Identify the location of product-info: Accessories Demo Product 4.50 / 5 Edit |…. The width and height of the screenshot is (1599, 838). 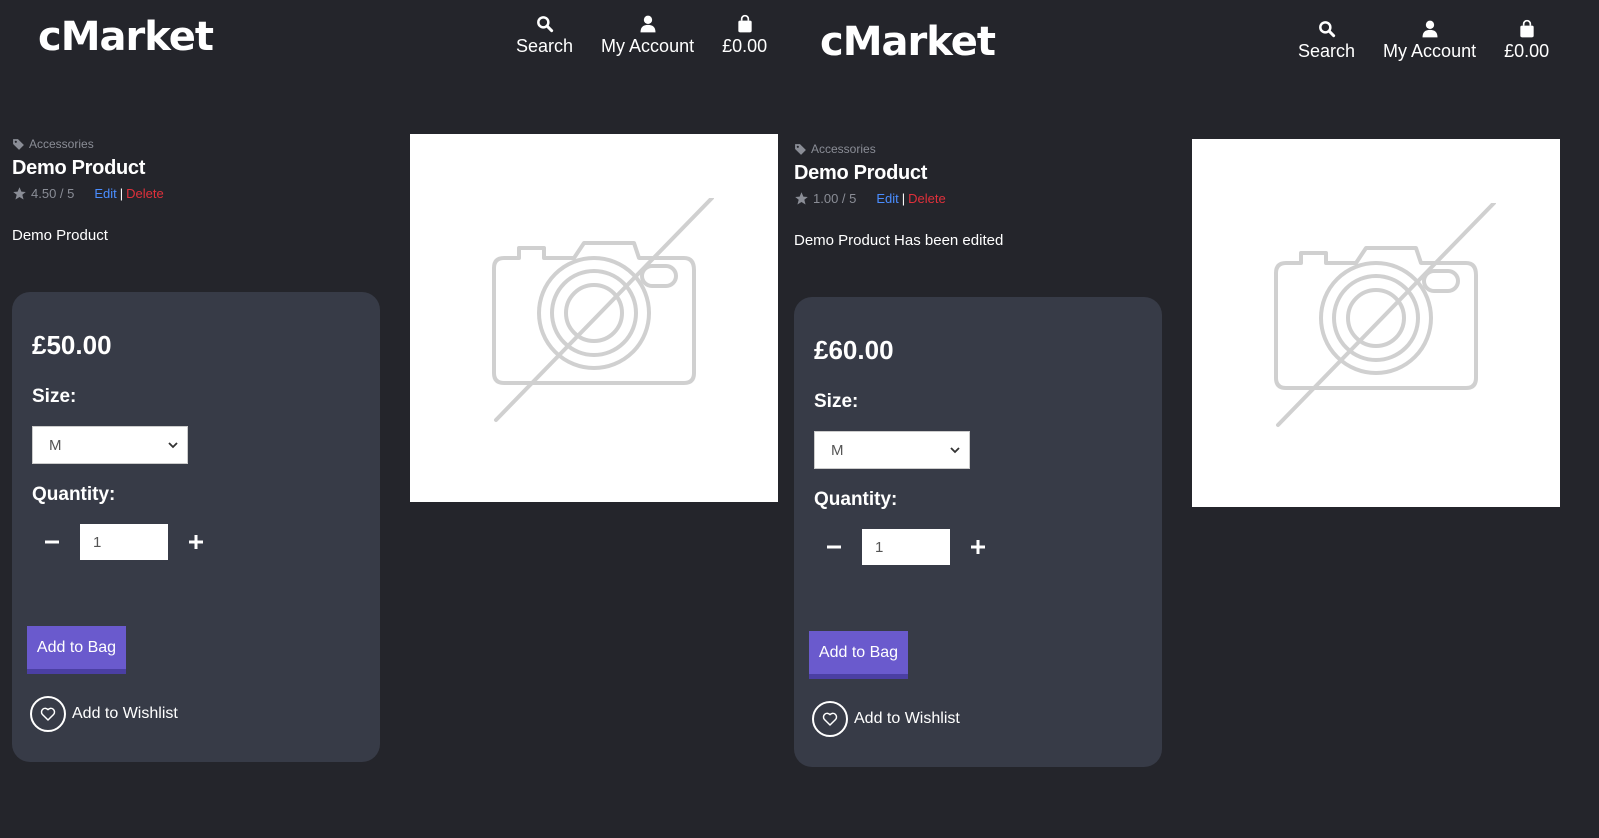
(88, 190).